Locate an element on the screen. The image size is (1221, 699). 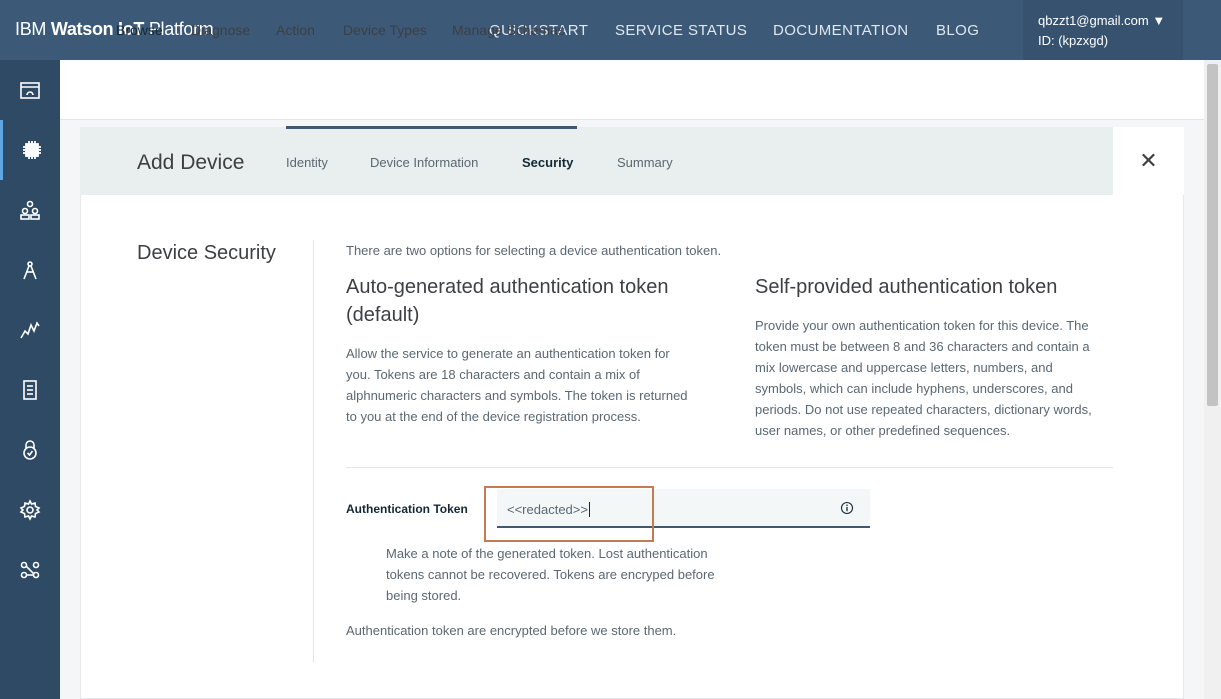
sidebar-item-devices is located at coordinates (30, 150).